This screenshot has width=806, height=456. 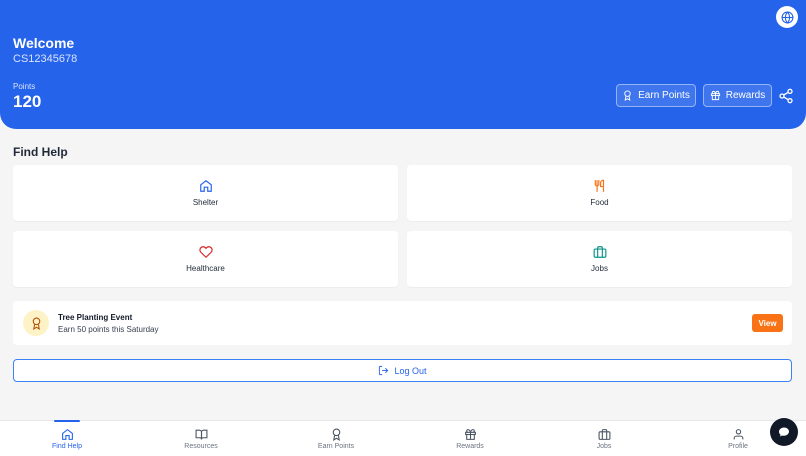 What do you see at coordinates (205, 202) in the screenshot?
I see `shelter-label: Shelter` at bounding box center [205, 202].